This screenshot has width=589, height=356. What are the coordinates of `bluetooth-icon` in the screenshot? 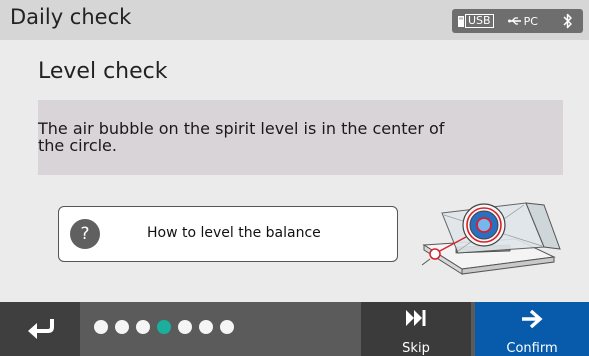 It's located at (567, 21).